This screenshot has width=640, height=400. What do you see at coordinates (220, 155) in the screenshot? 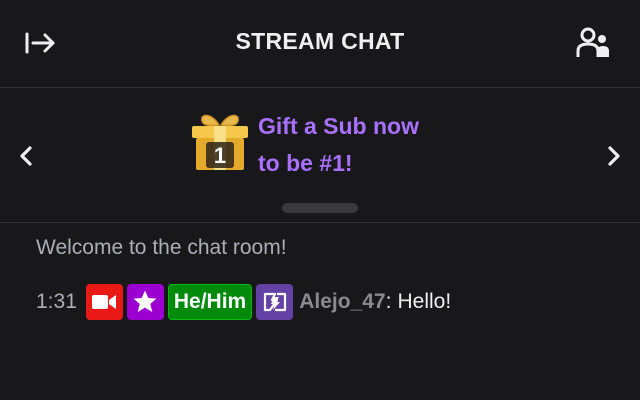
I see `gift-rank-number: 1` at bounding box center [220, 155].